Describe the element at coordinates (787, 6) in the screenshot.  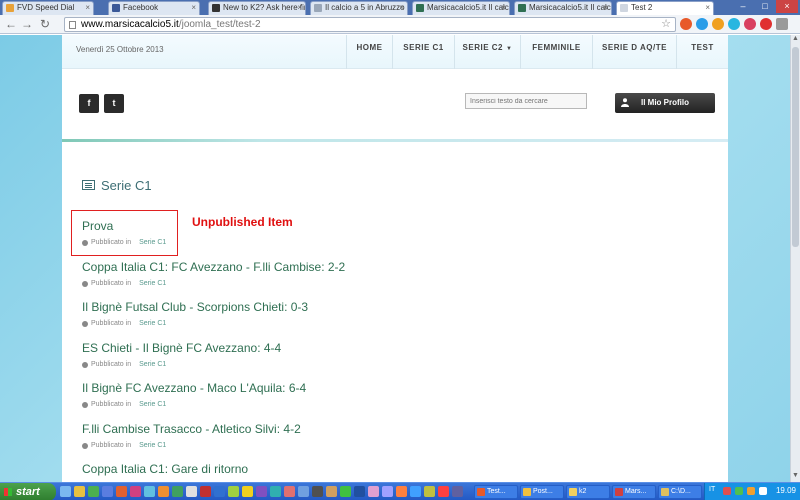
I see `window-close-icon: ×` at that location.